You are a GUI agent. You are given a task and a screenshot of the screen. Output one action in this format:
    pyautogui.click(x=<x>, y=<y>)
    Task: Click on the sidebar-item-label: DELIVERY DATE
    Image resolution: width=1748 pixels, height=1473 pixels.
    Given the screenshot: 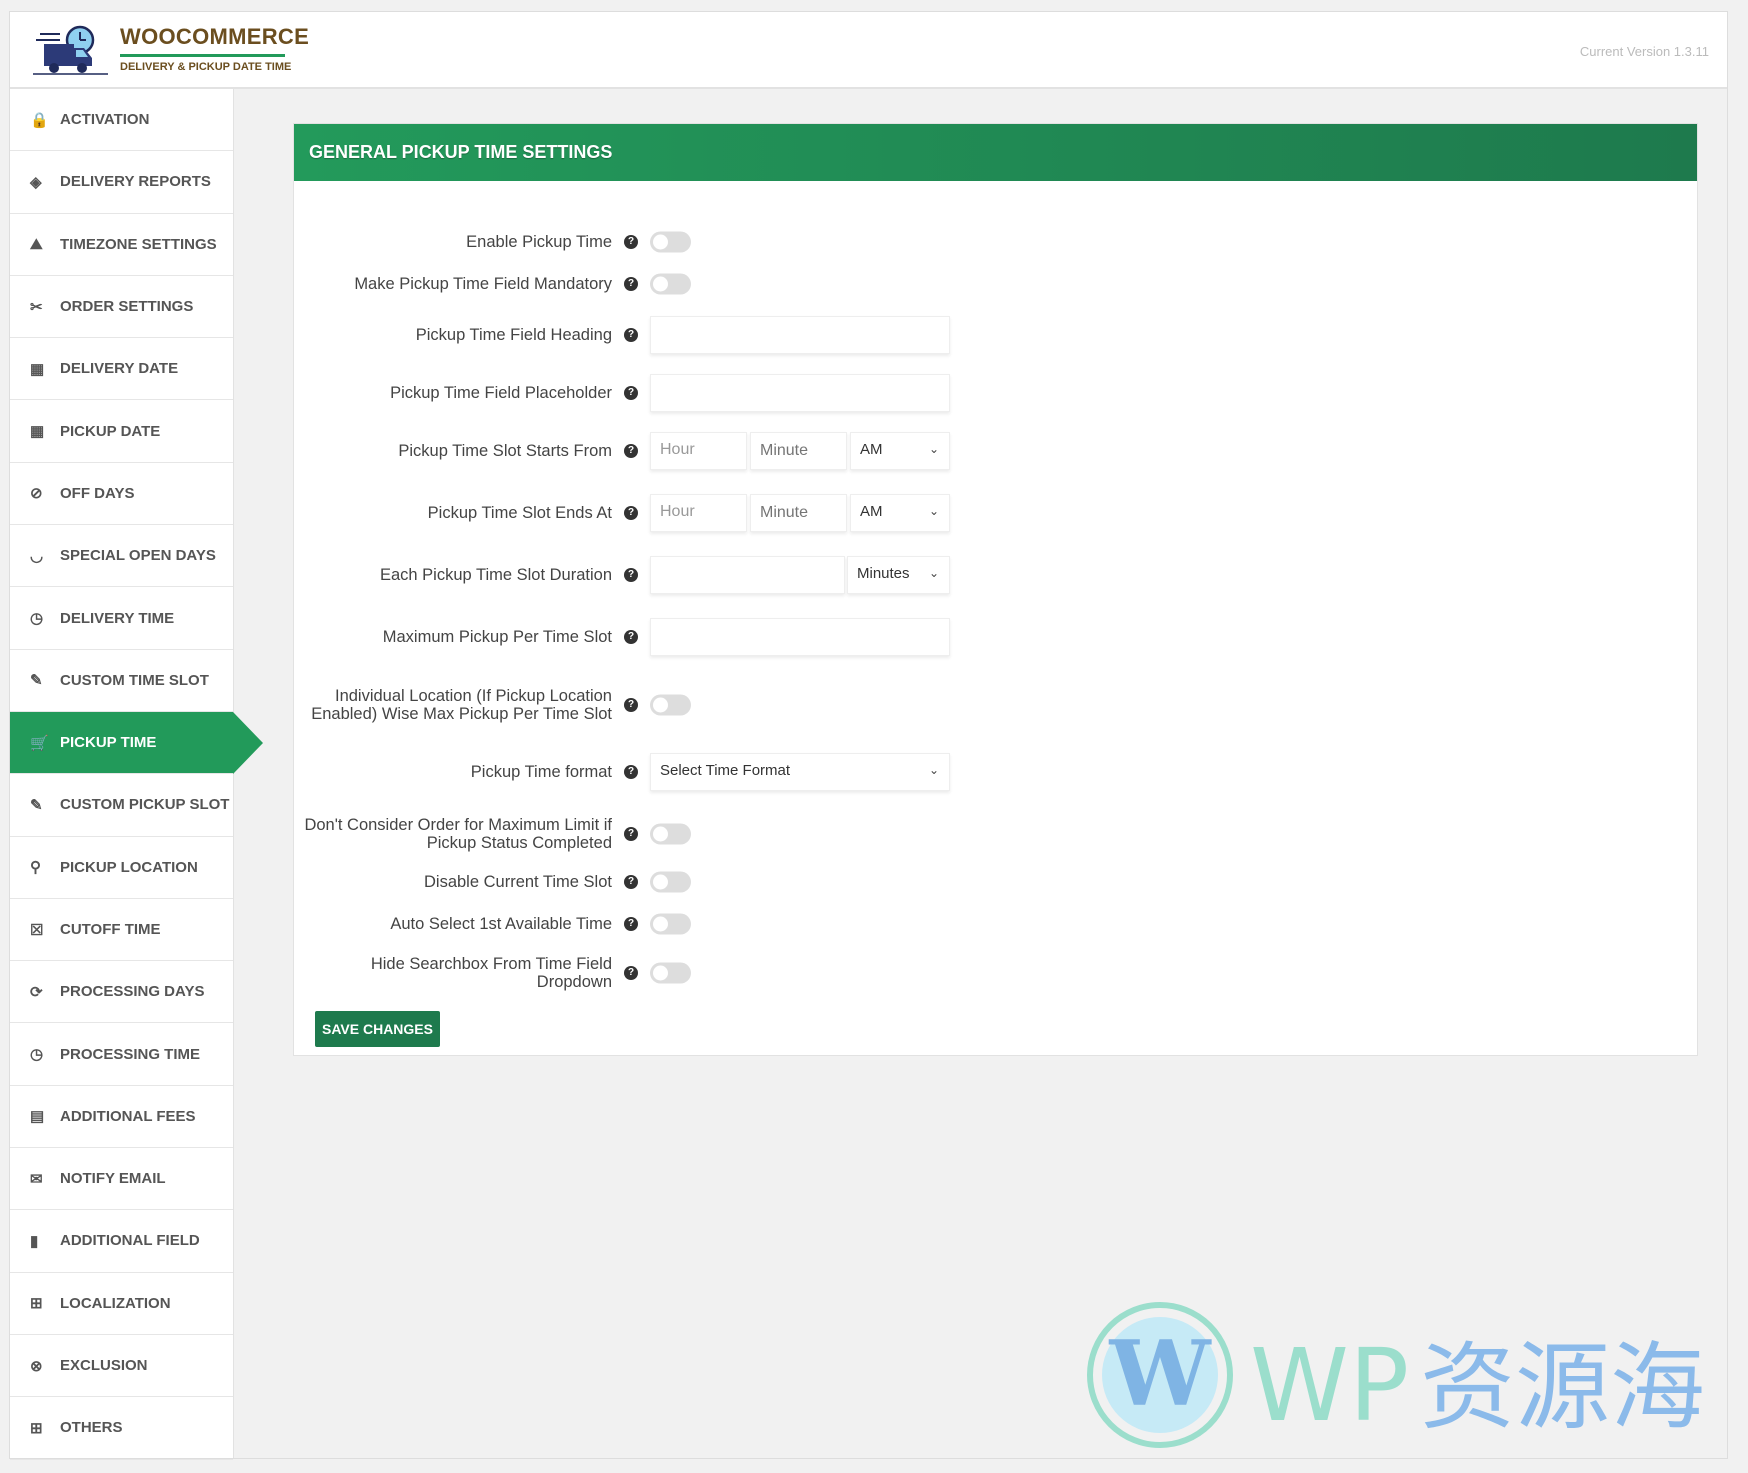 What is the action you would take?
    pyautogui.click(x=119, y=369)
    